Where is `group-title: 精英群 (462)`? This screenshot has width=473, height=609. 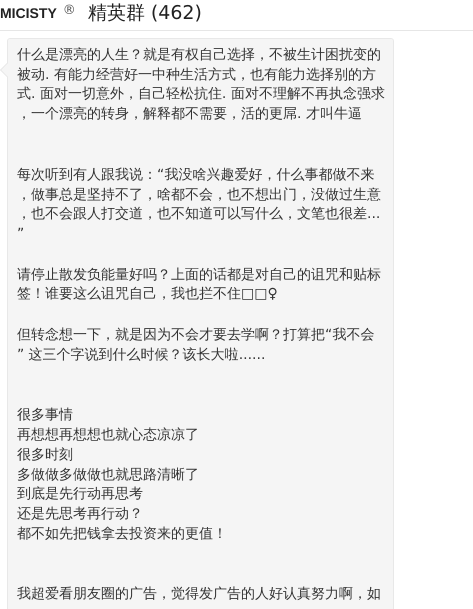 group-title: 精英群 (462) is located at coordinates (145, 13).